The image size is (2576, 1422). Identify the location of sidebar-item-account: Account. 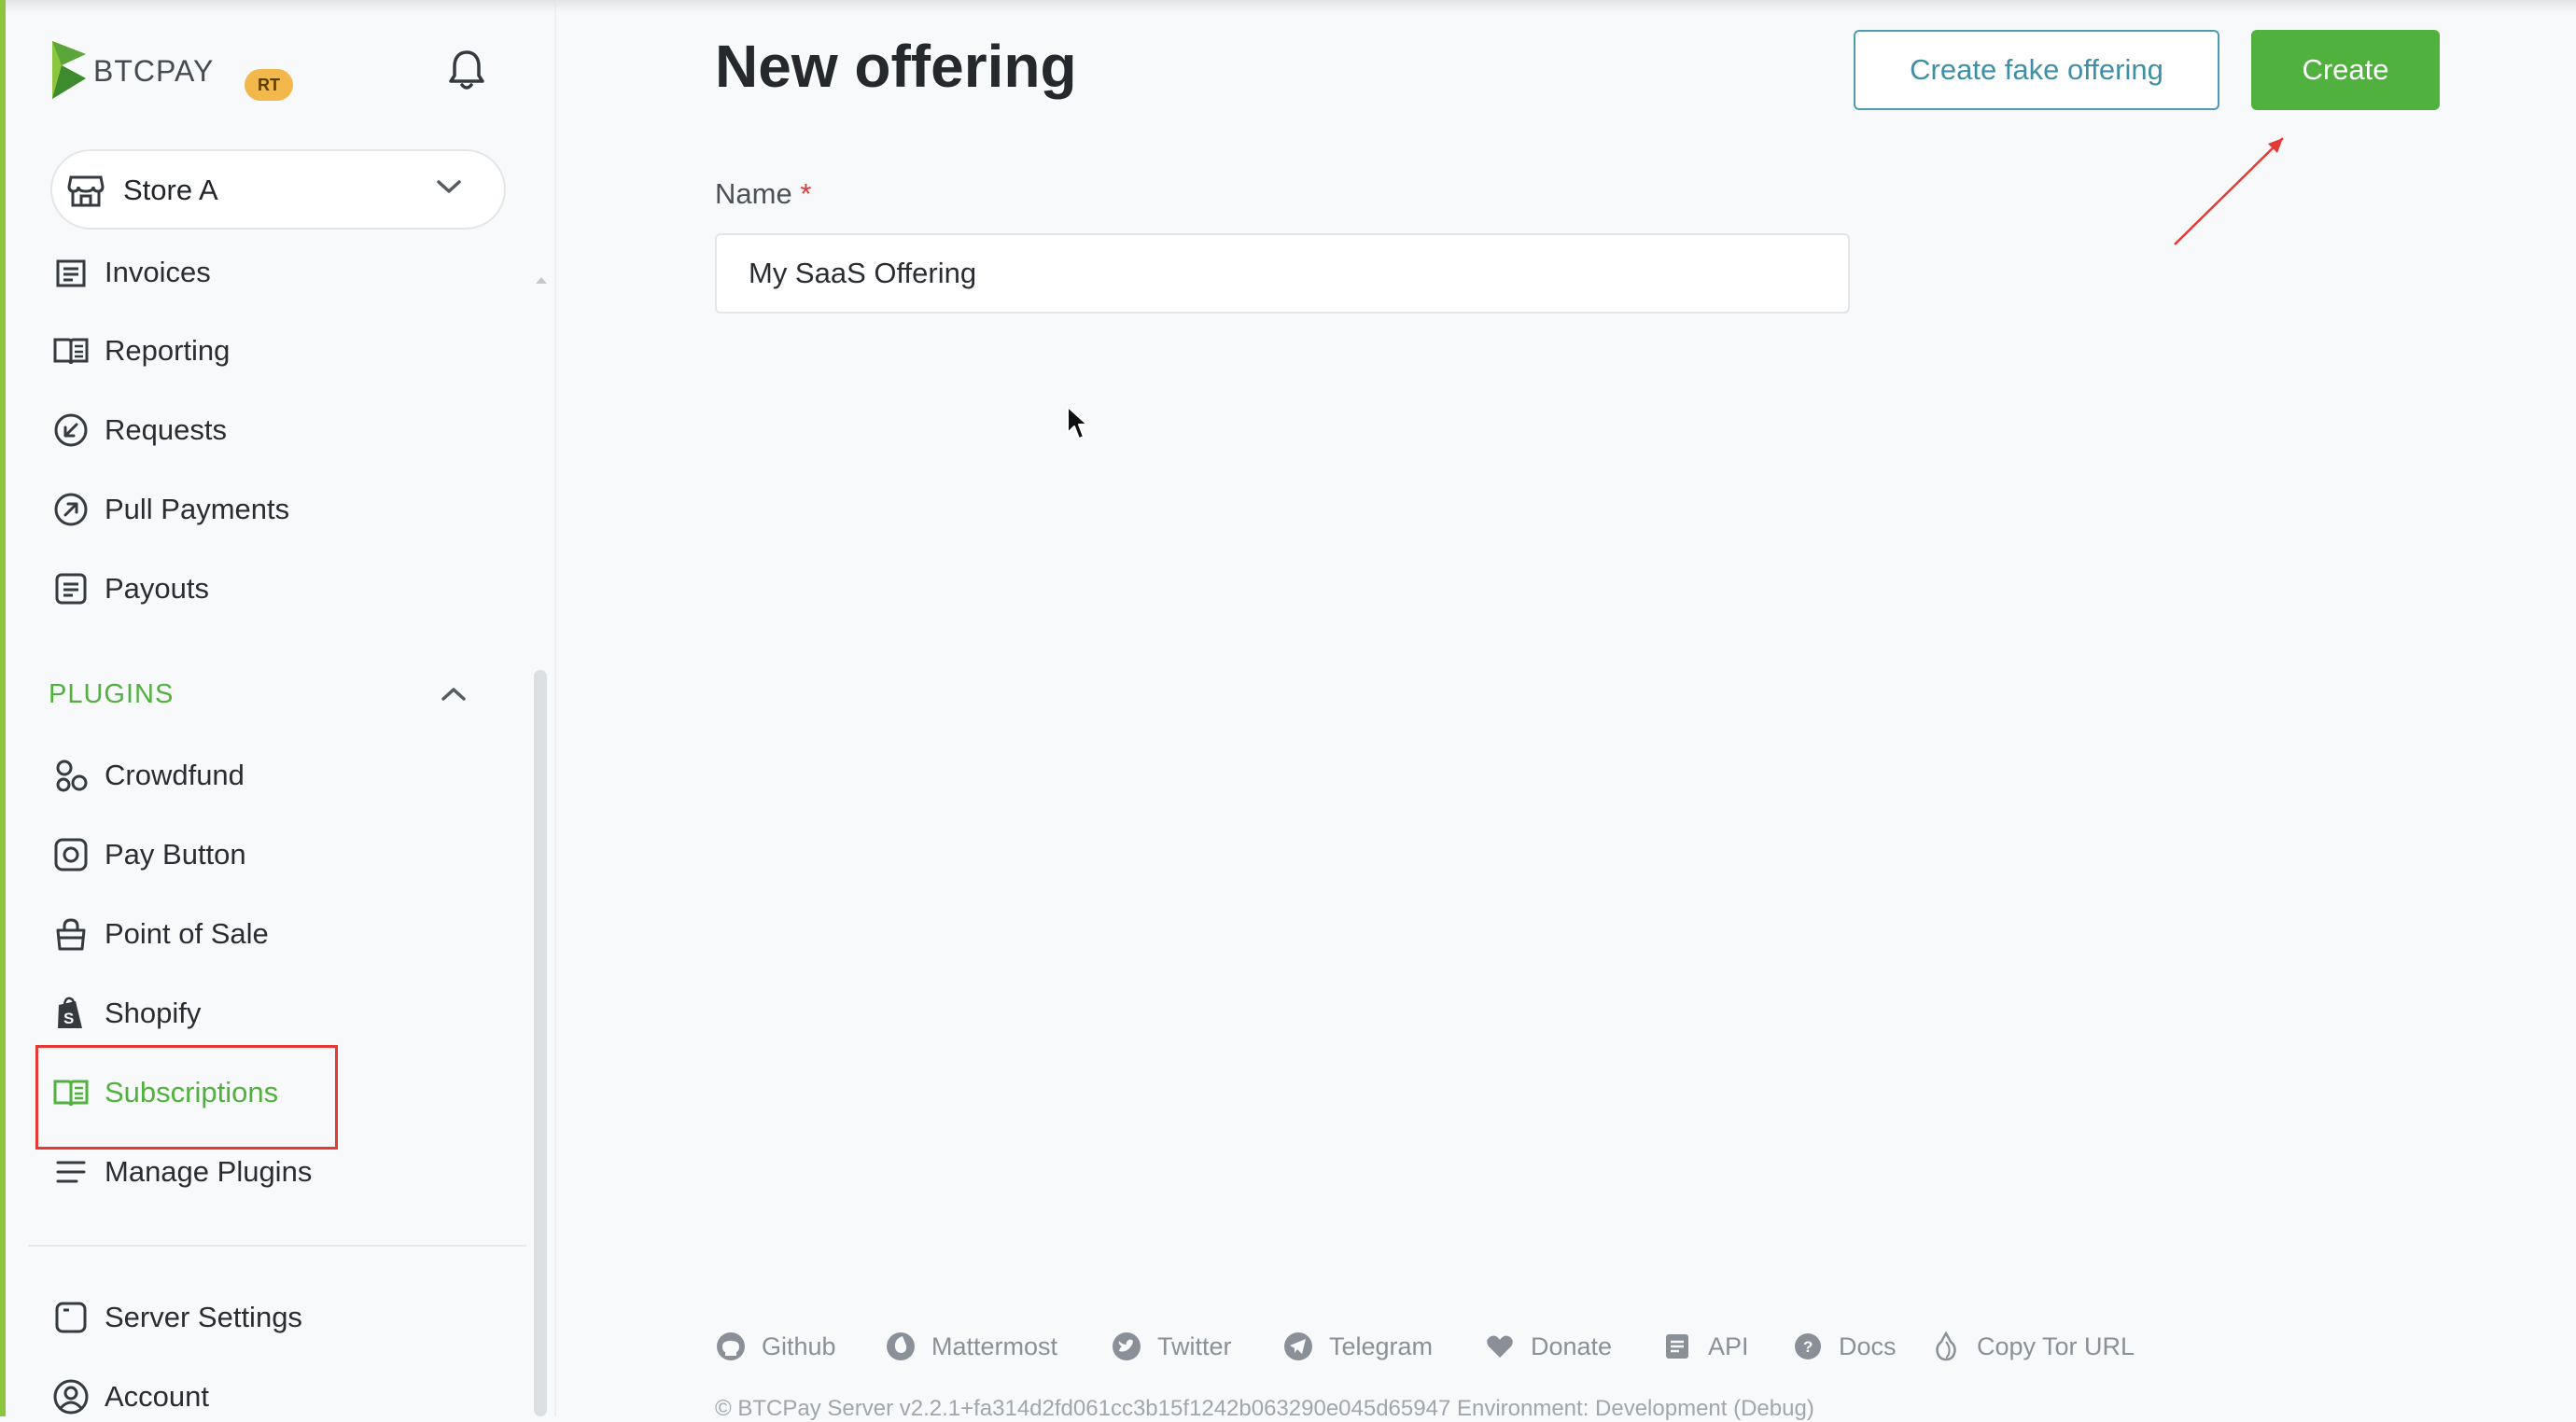
(248, 1395).